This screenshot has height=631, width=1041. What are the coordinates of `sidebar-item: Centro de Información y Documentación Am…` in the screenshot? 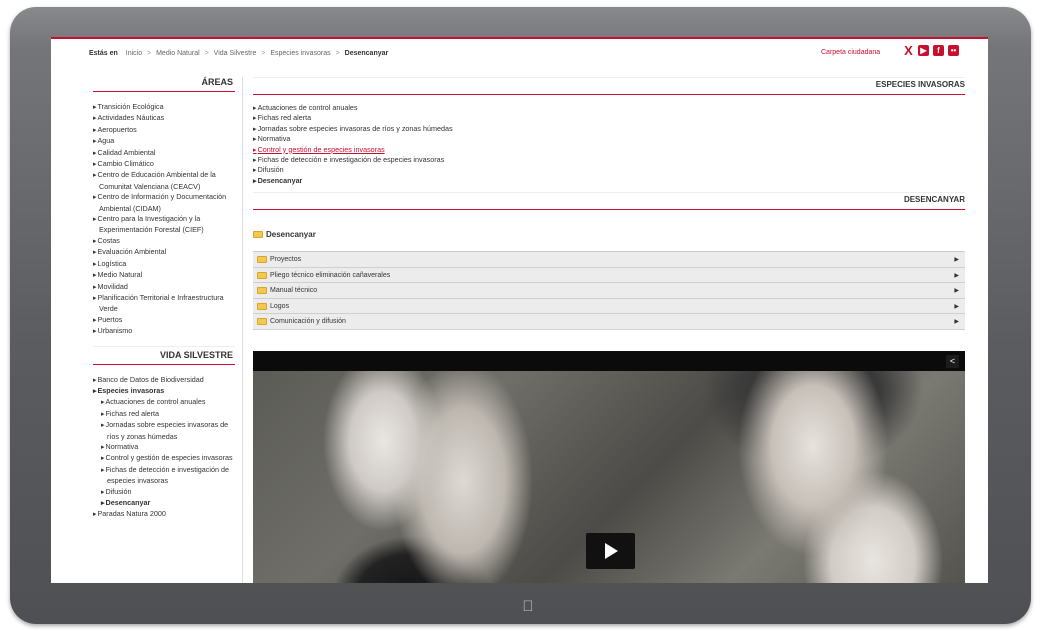 It's located at (164, 203).